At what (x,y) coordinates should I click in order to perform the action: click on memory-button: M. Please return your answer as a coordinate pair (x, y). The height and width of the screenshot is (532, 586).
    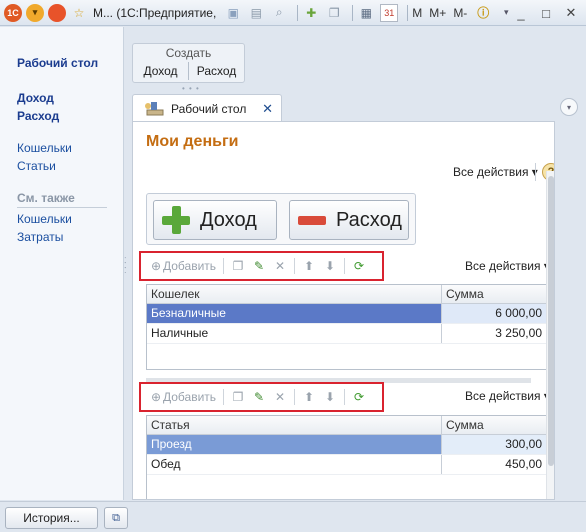
    Looking at the image, I should click on (417, 13).